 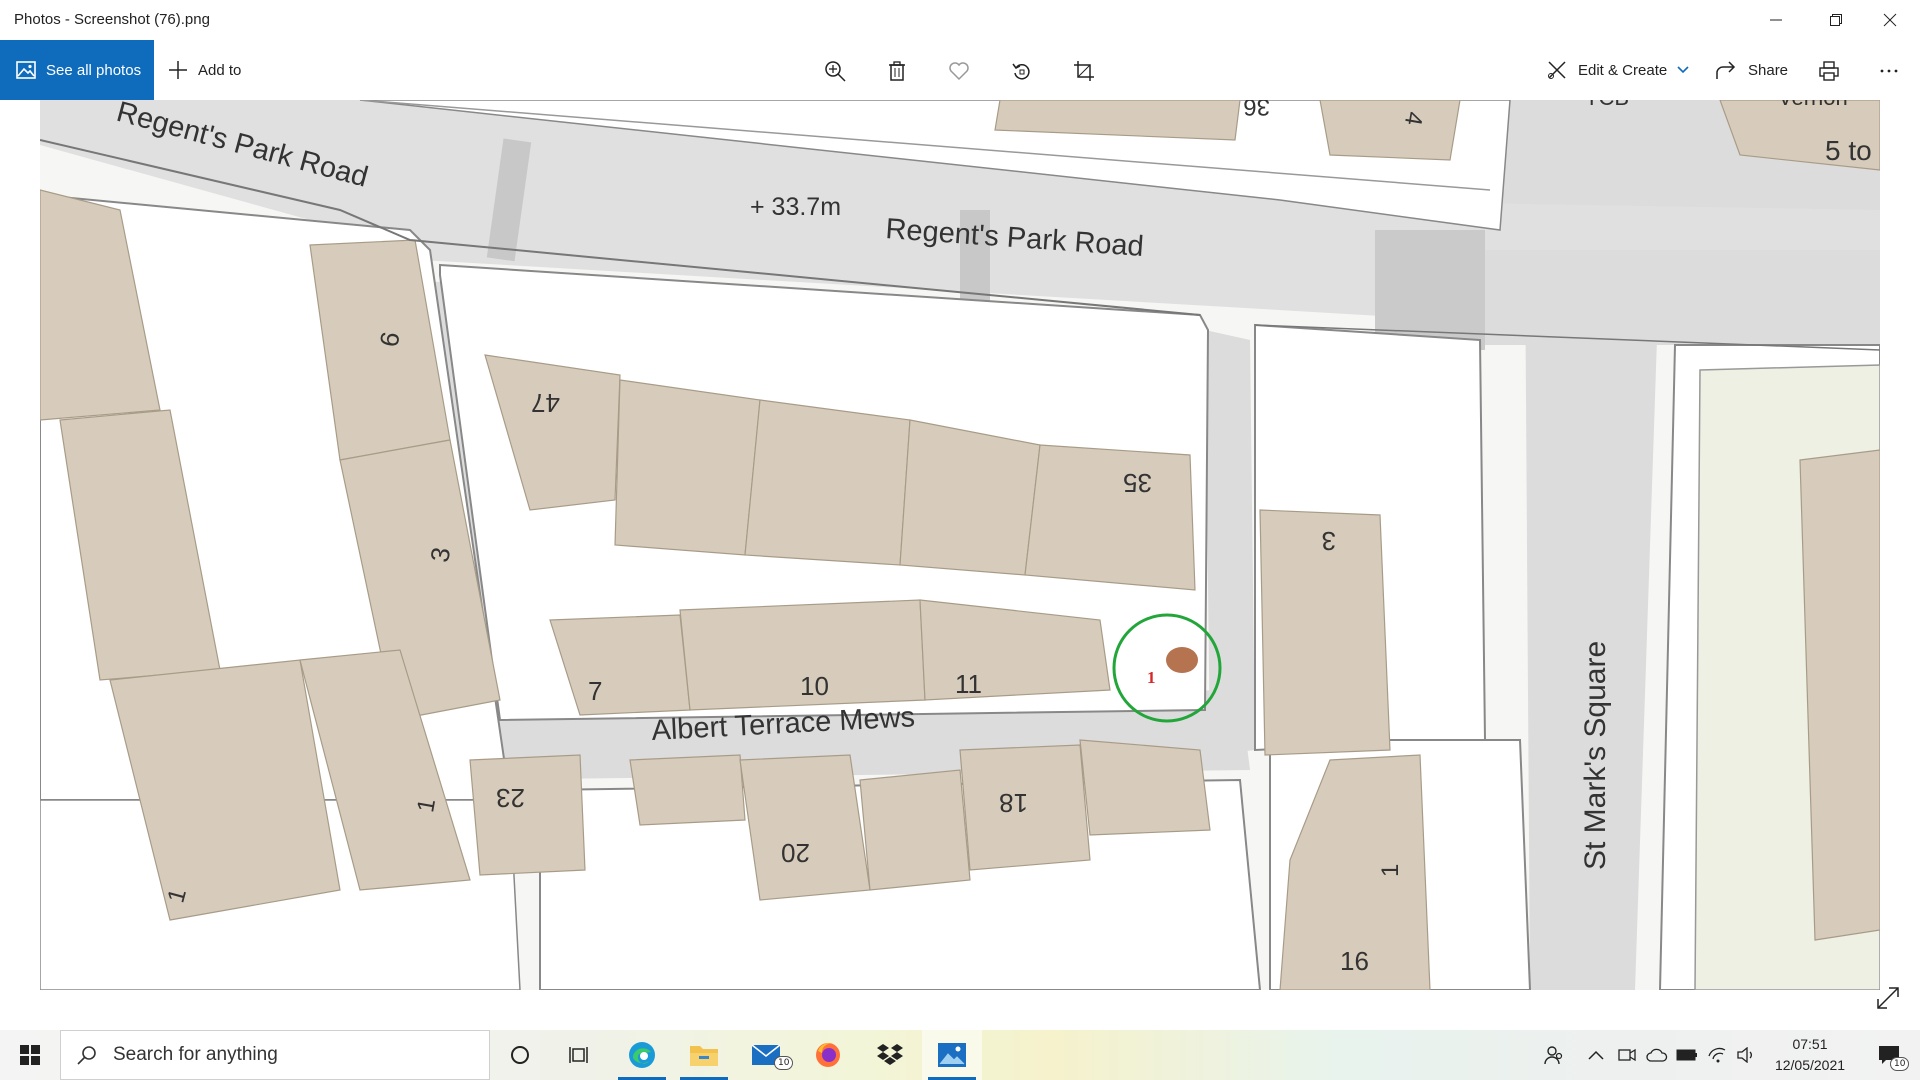 I want to click on rotate-icon, so click(x=1021, y=71).